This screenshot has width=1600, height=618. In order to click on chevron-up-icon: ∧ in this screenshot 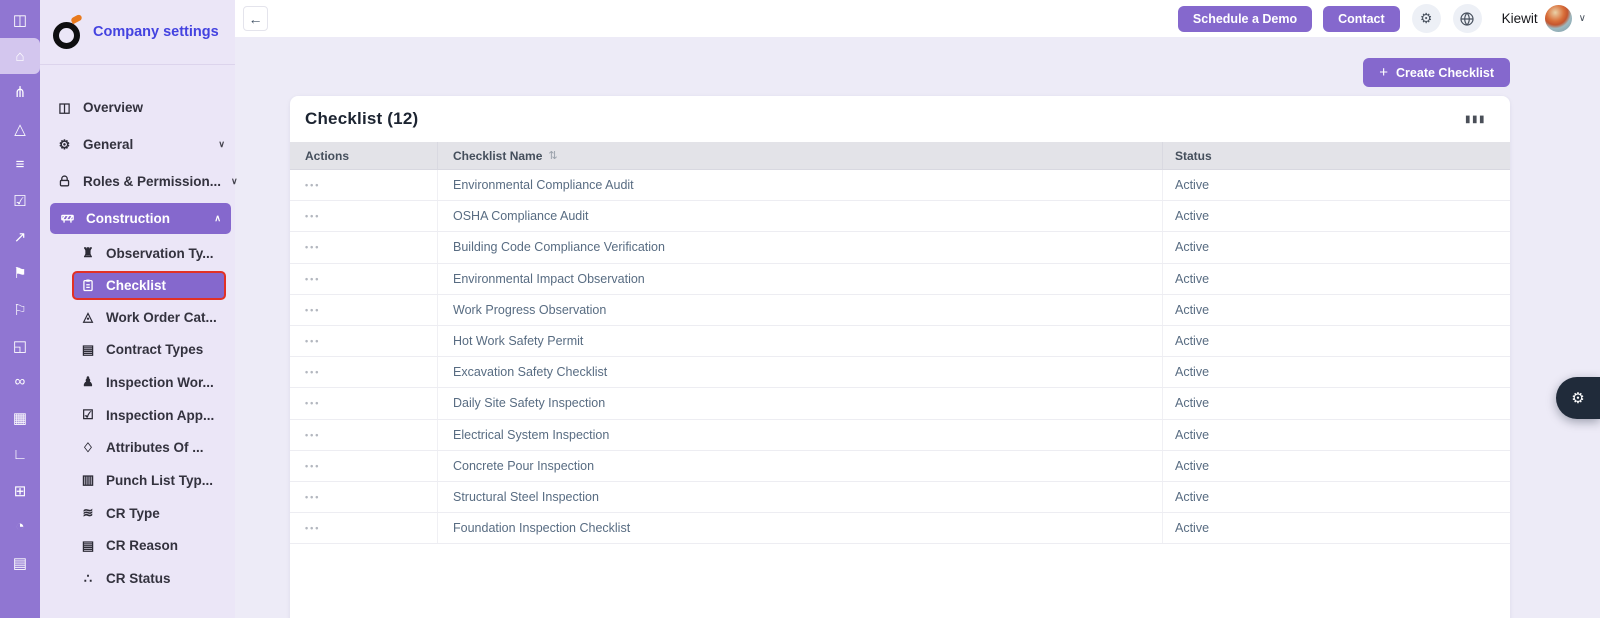, I will do `click(217, 218)`.